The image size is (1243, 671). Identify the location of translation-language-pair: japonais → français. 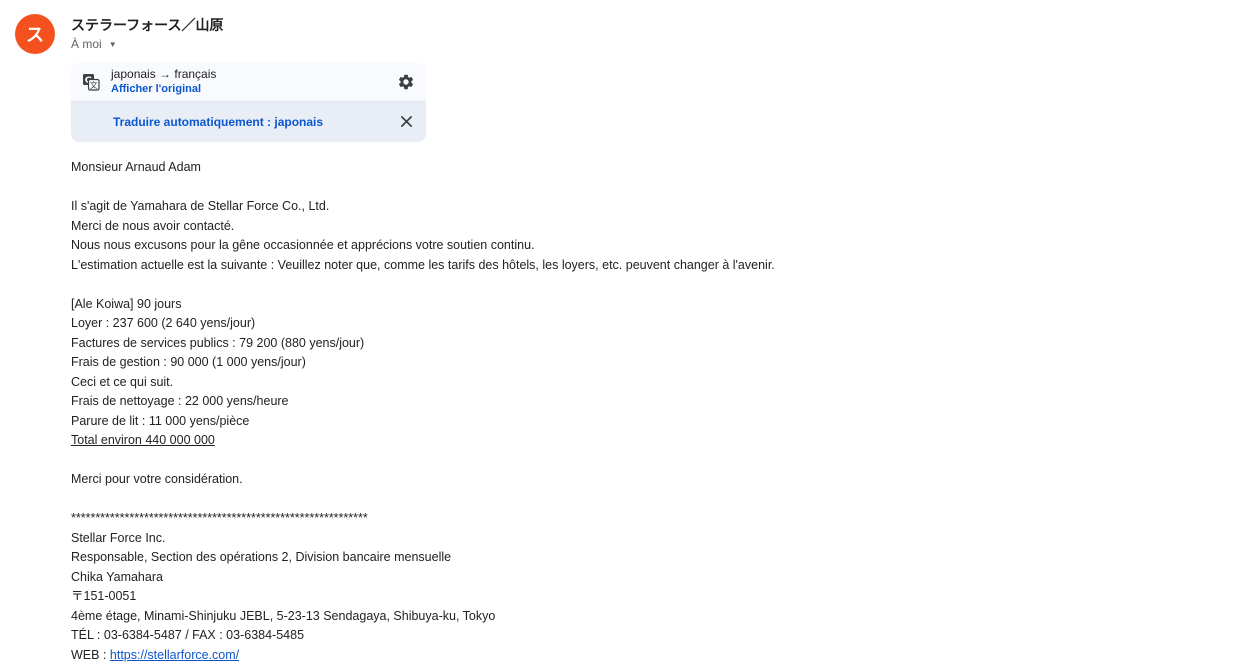
(164, 74).